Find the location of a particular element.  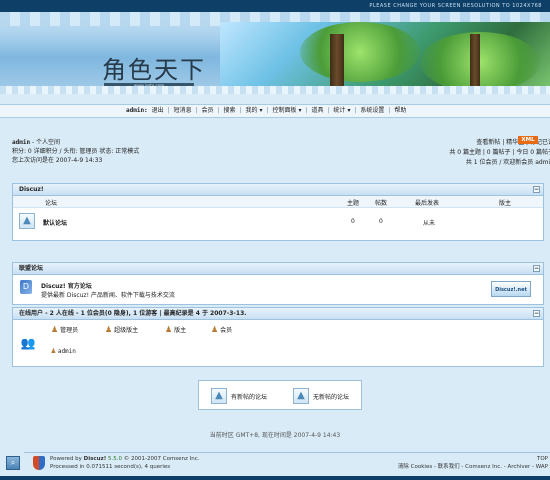

user-name-link: admin is located at coordinates (21, 142).